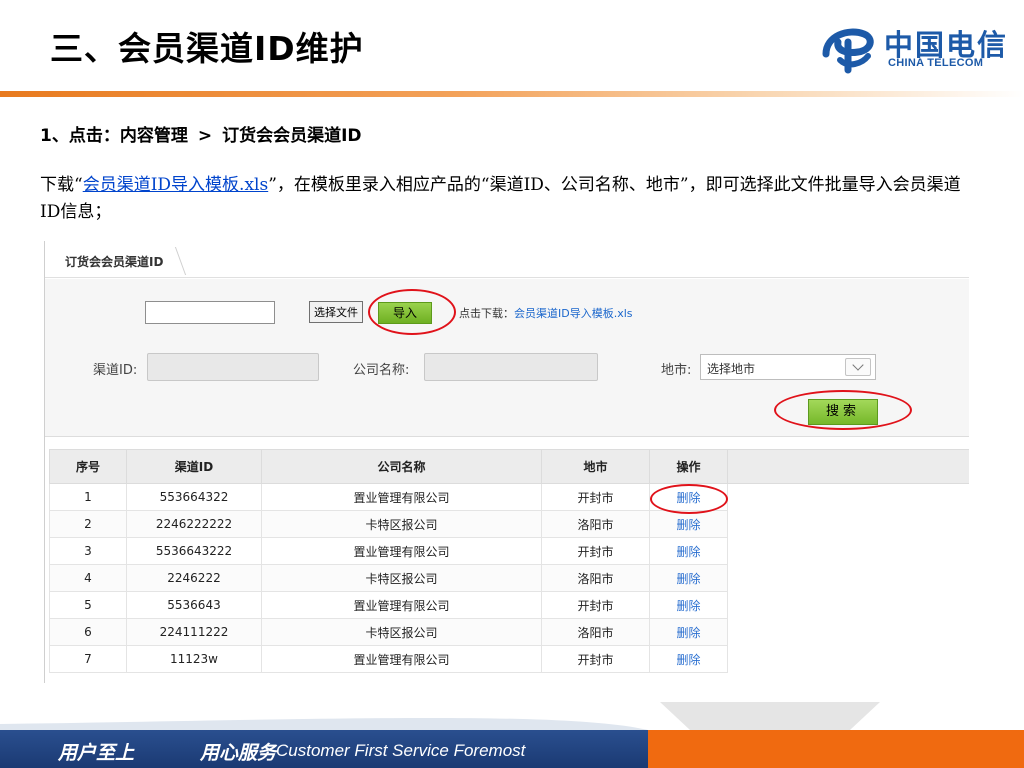  I want to click on footer-slogan-1: 用户至上, so click(96, 753).